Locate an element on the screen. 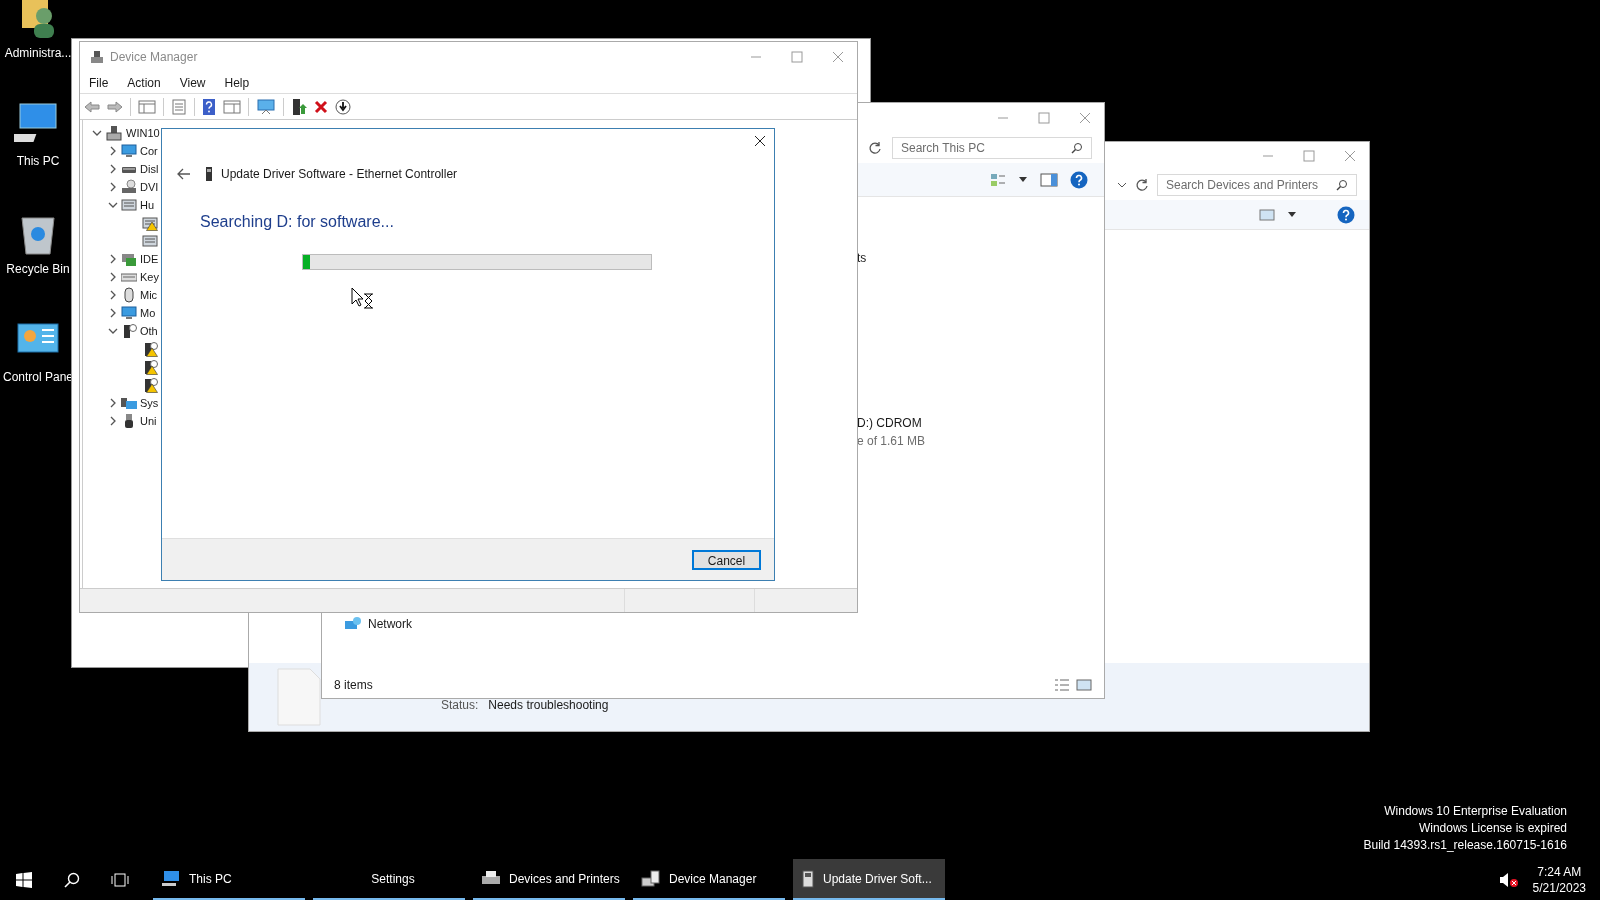 Image resolution: width=1600 pixels, height=900 pixels. desktop-icon-label: This PC is located at coordinates (38, 161).